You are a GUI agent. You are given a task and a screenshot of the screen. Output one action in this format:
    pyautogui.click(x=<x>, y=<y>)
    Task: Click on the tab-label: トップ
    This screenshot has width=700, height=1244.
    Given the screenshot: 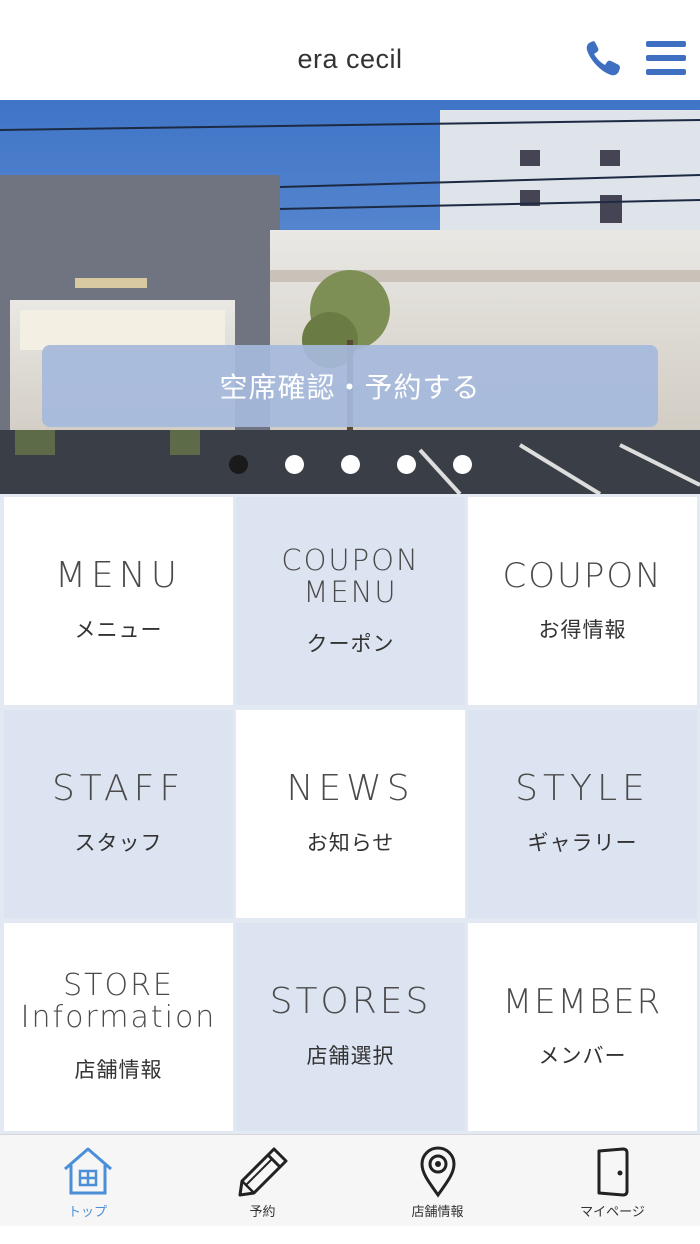 What is the action you would take?
    pyautogui.click(x=87, y=1212)
    